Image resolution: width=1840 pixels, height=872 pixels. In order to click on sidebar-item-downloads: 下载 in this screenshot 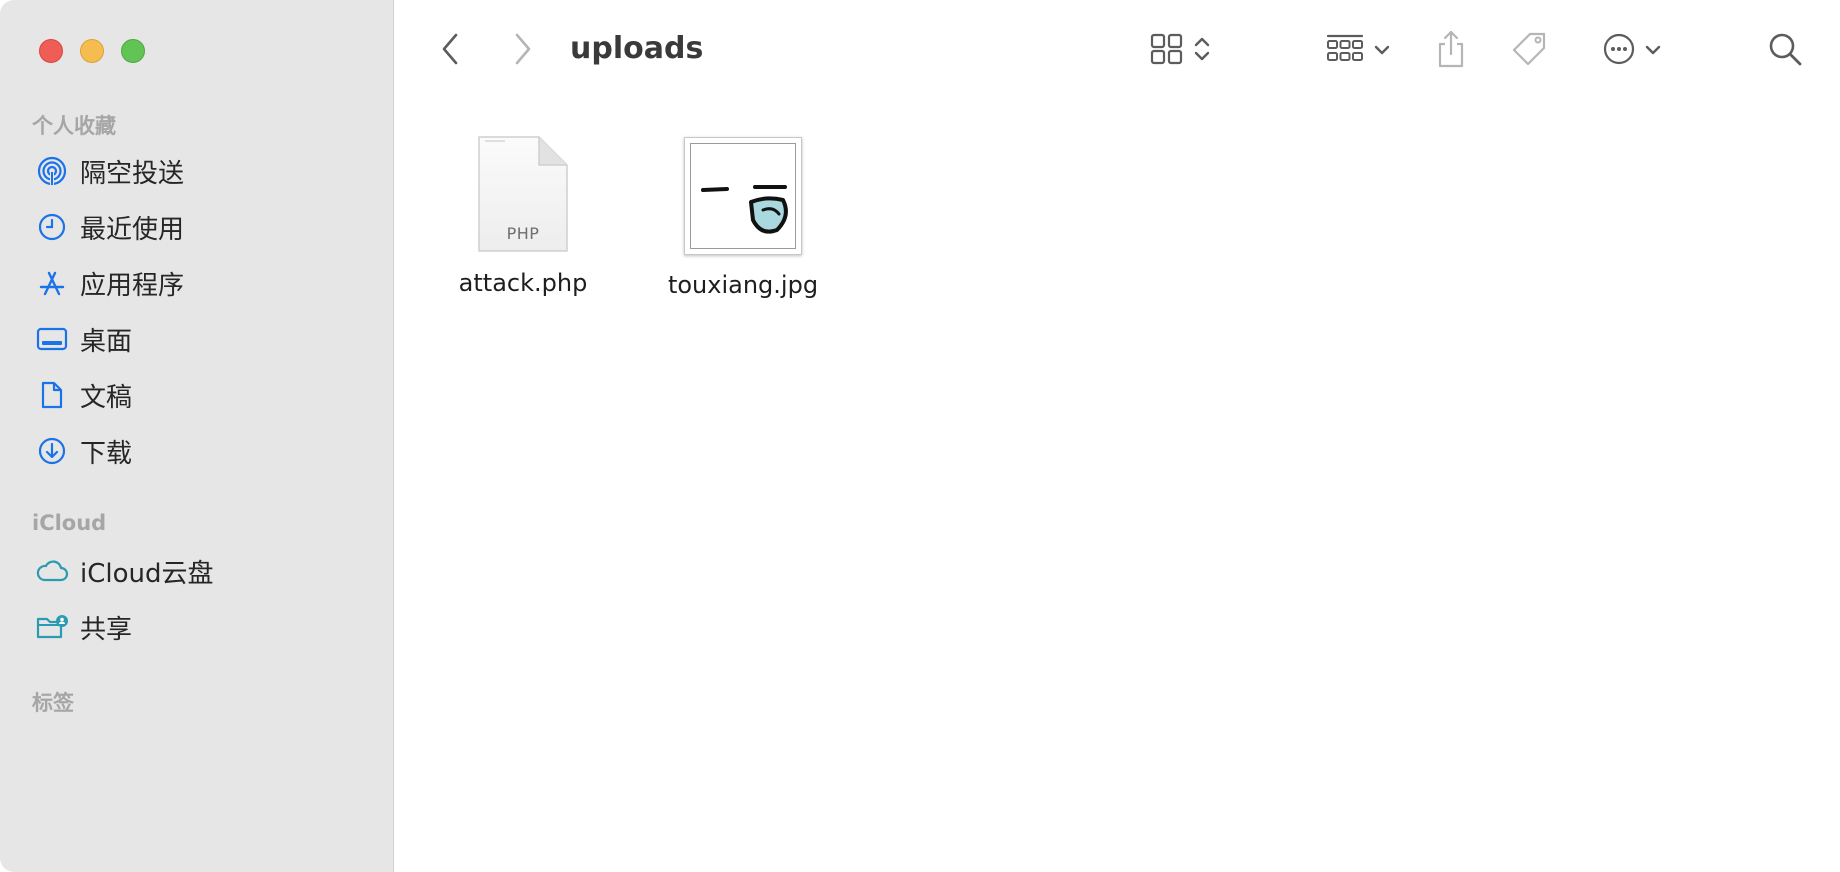, I will do `click(199, 451)`.